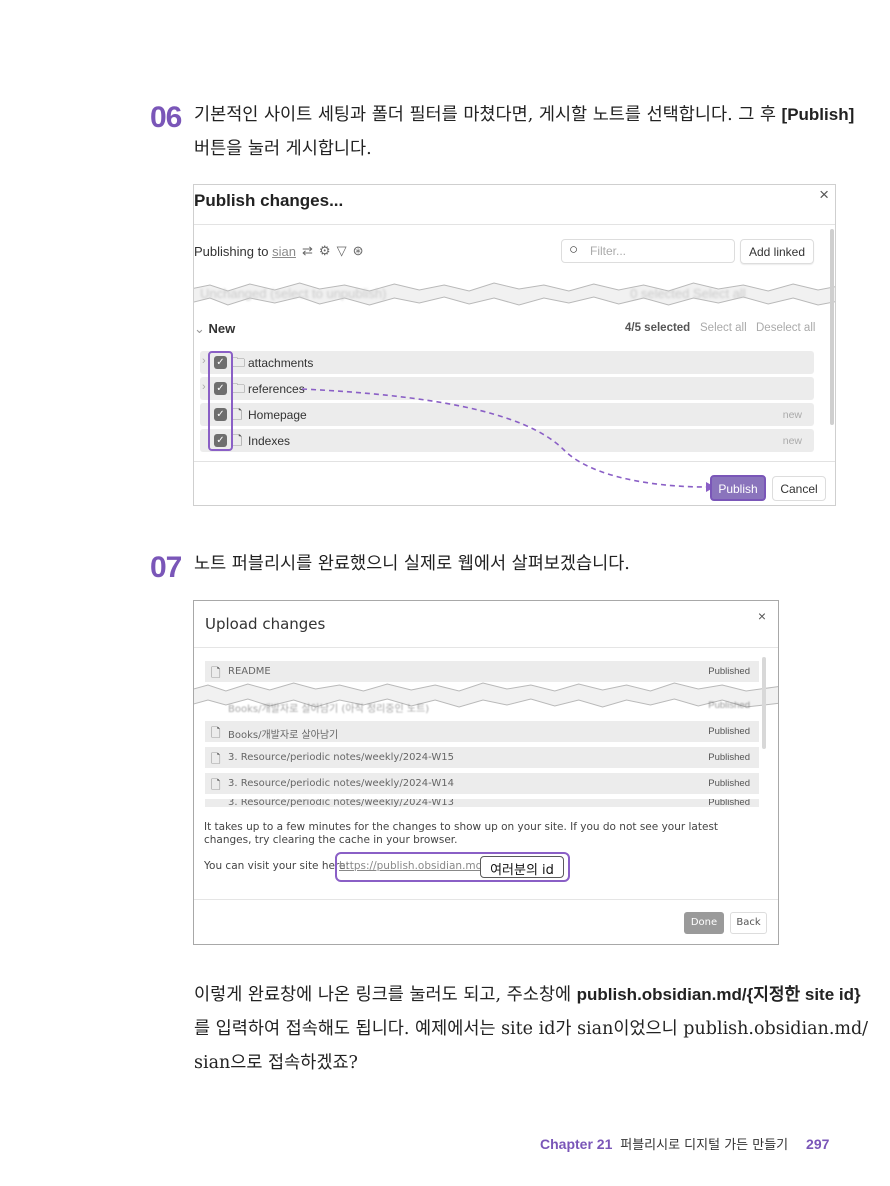 Image resolution: width=890 pixels, height=1186 pixels. What do you see at coordinates (762, 616) in the screenshot?
I see `close-icon: ×` at bounding box center [762, 616].